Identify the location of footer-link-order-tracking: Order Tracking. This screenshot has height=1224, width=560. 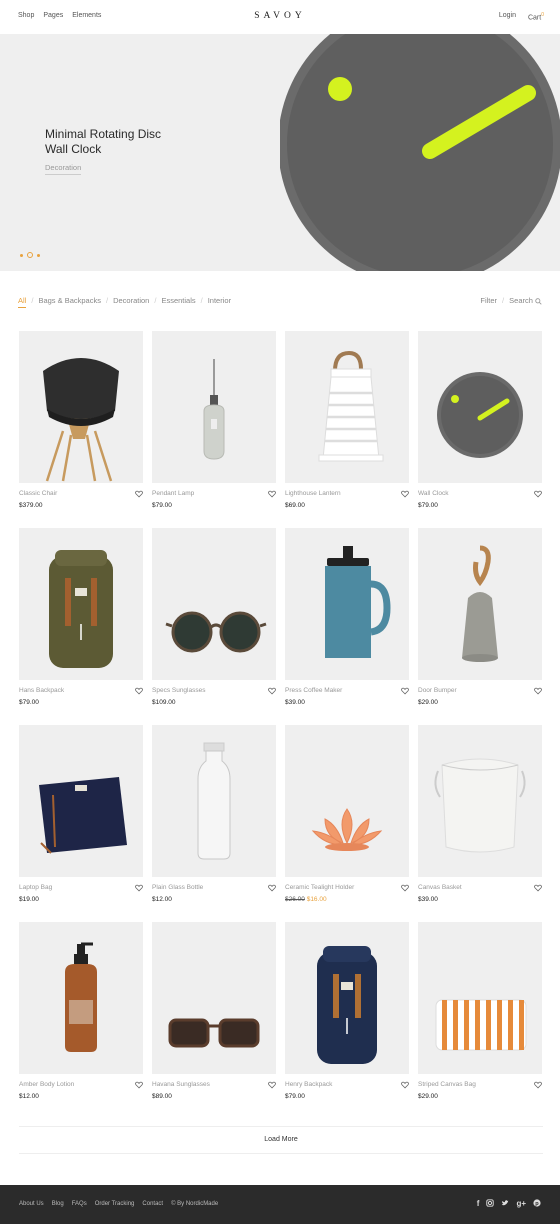
(115, 1204).